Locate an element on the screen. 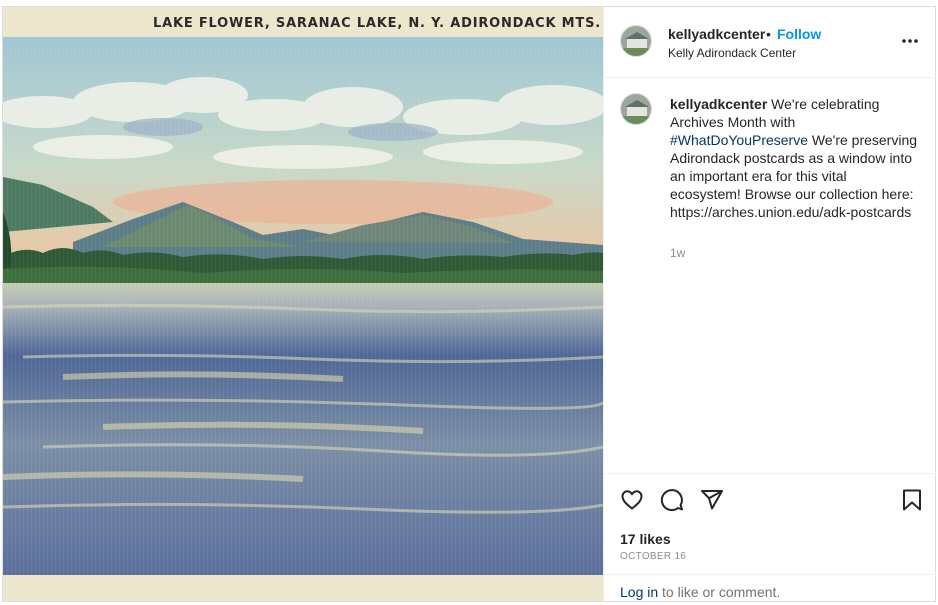 Image resolution: width=938 pixels, height=605 pixels. login-prompt: Log in to like or comment. is located at coordinates (770, 588).